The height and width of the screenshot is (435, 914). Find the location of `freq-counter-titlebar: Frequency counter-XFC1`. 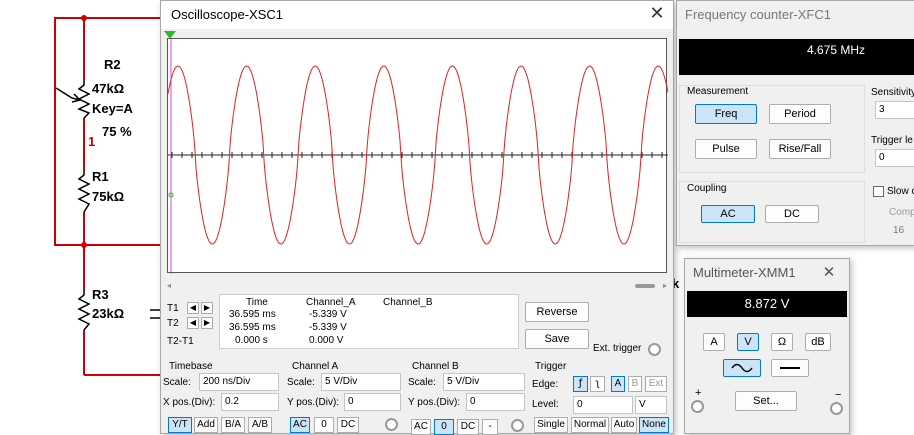

freq-counter-titlebar: Frequency counter-XFC1 is located at coordinates (795, 15).